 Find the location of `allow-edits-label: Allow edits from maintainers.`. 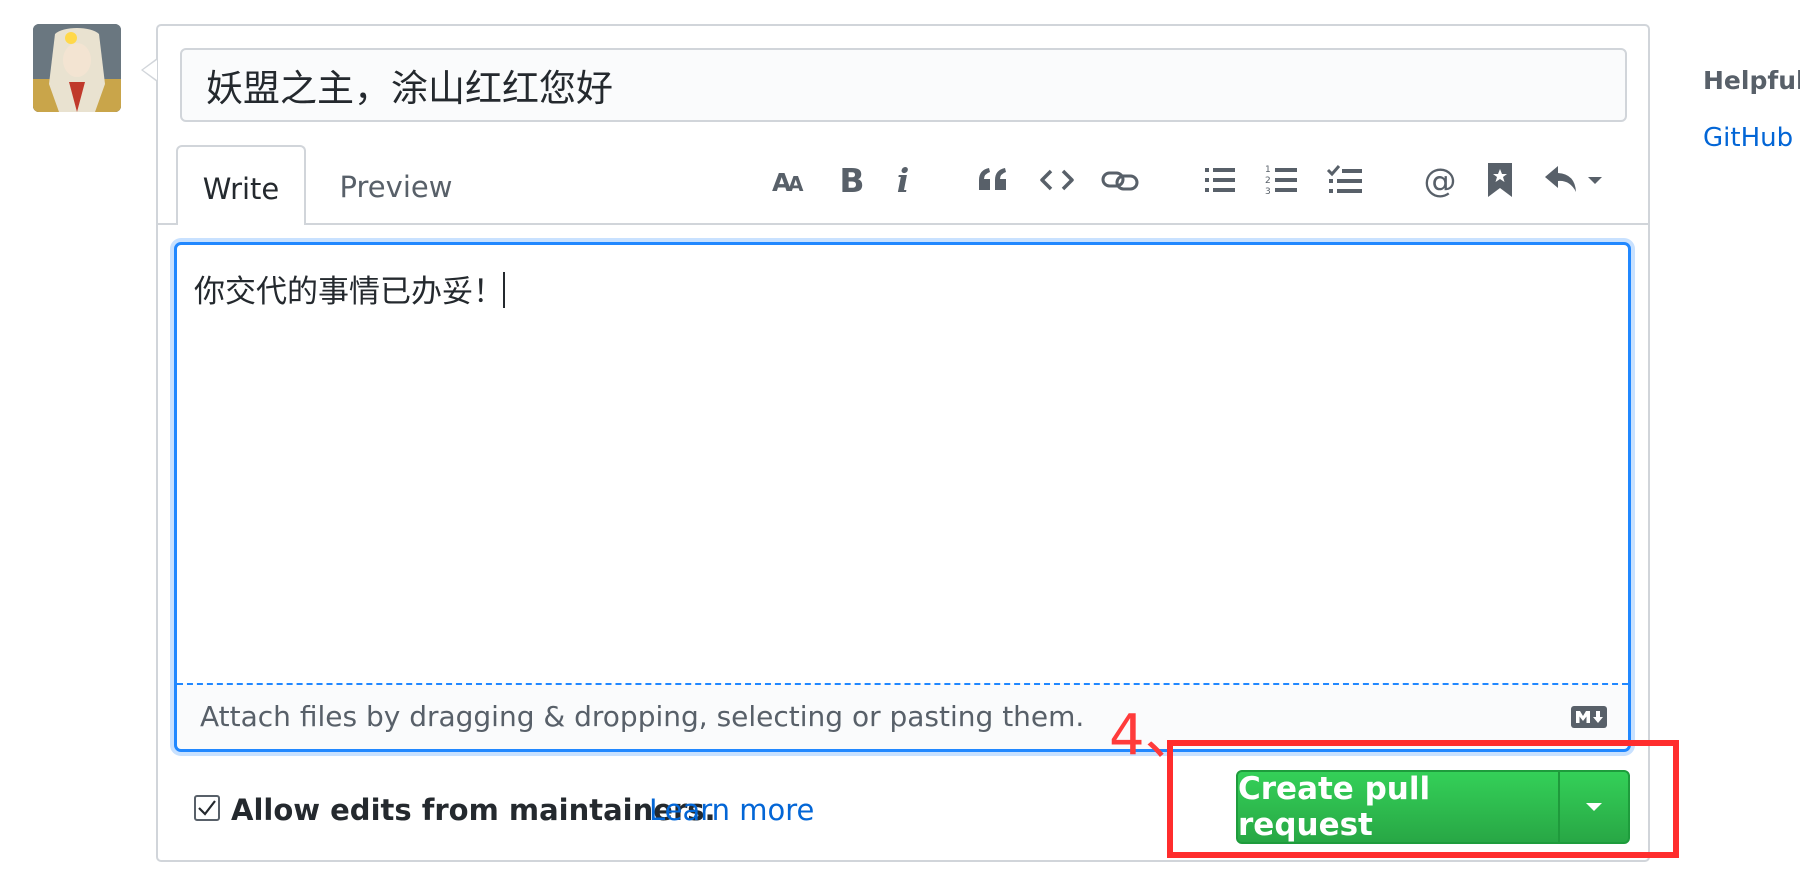

allow-edits-label: Allow edits from maintainers. is located at coordinates (473, 810).